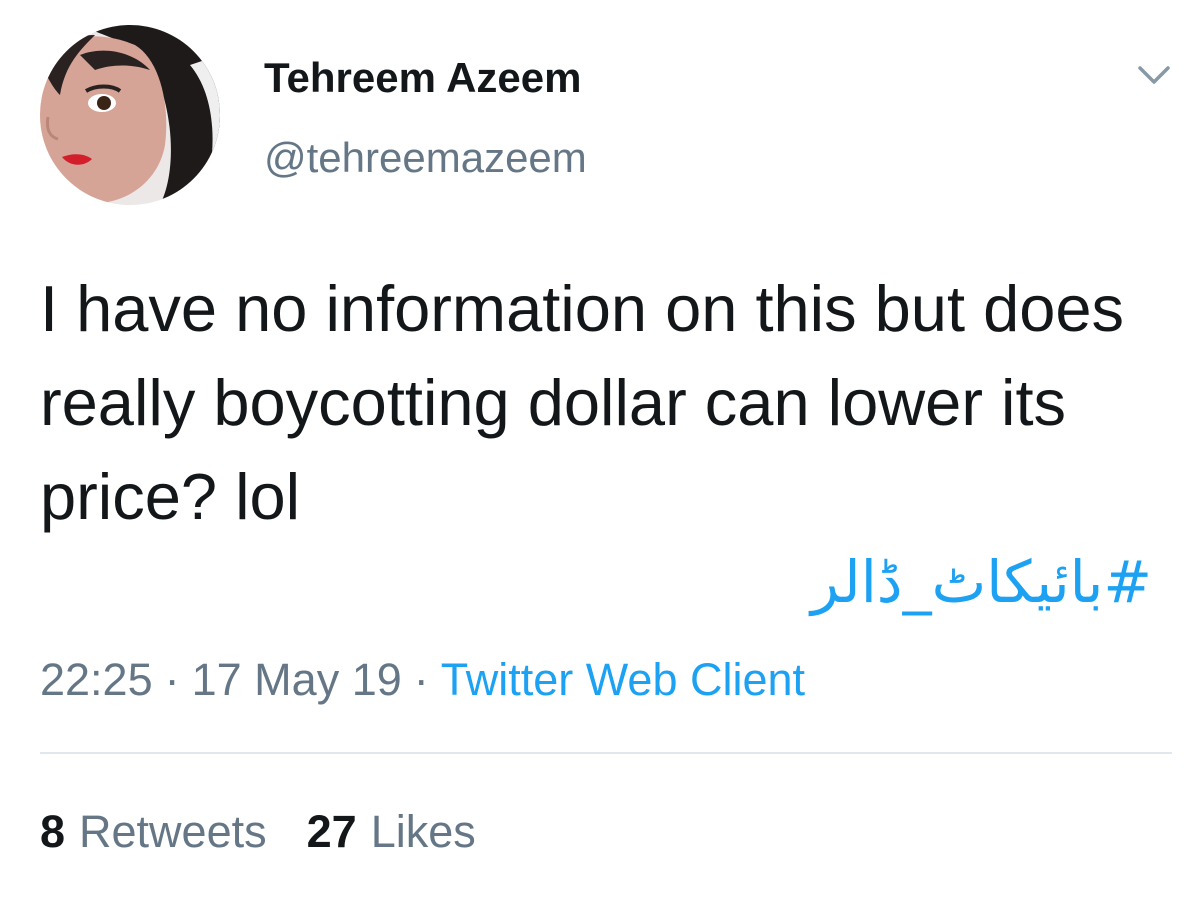 This screenshot has height=900, width=1200. I want to click on likes-count: 27, so click(331, 831).